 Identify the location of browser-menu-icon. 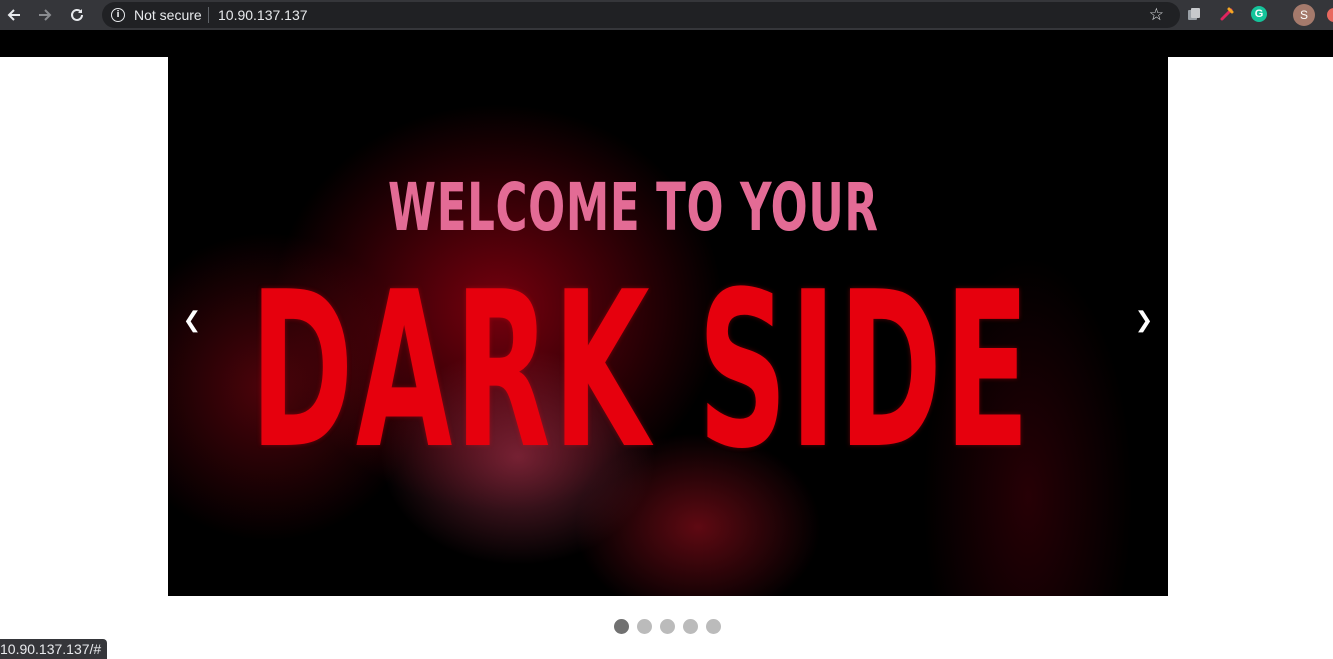
(1330, 15).